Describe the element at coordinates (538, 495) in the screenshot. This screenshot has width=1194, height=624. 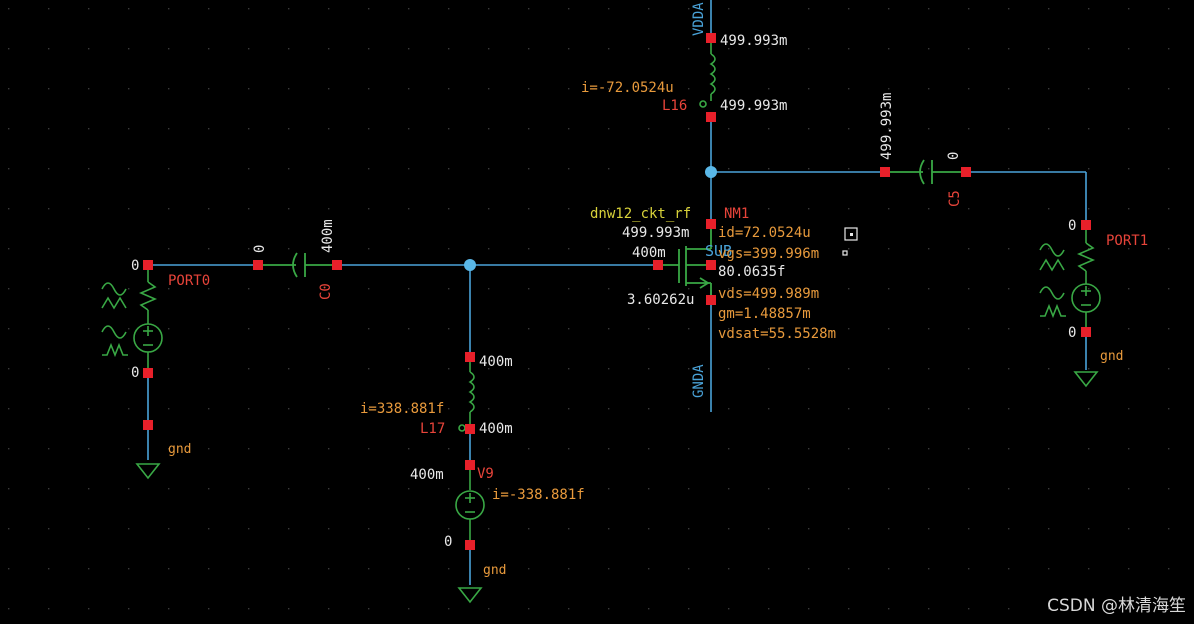
I see `v9-current: i=-338.881f` at that location.